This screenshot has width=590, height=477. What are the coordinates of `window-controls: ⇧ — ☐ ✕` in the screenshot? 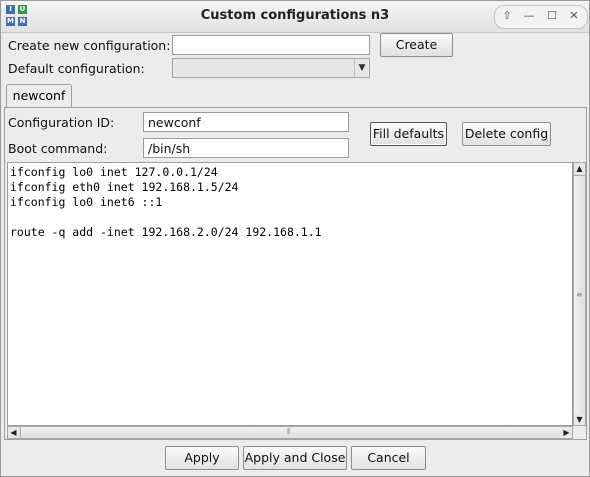 It's located at (541, 17).